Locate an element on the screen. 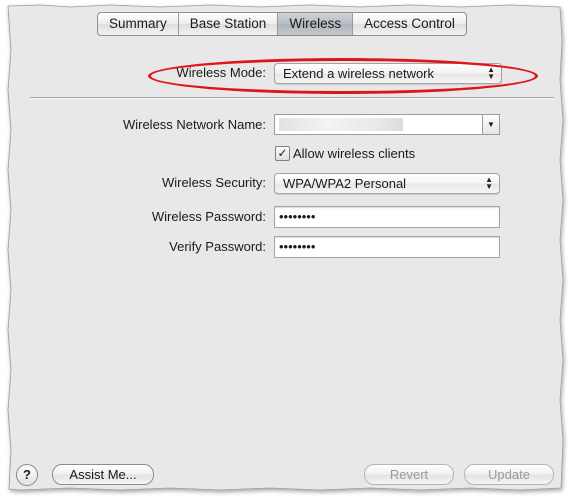 The height and width of the screenshot is (497, 573). network-name-combo: ▼ is located at coordinates (387, 124).